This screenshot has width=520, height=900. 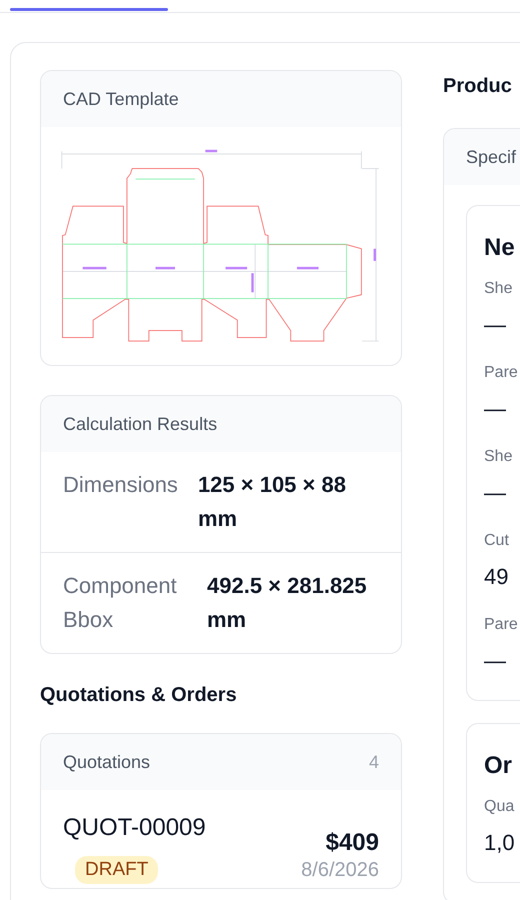 What do you see at coordinates (497, 541) in the screenshot?
I see `field-label: Cut` at bounding box center [497, 541].